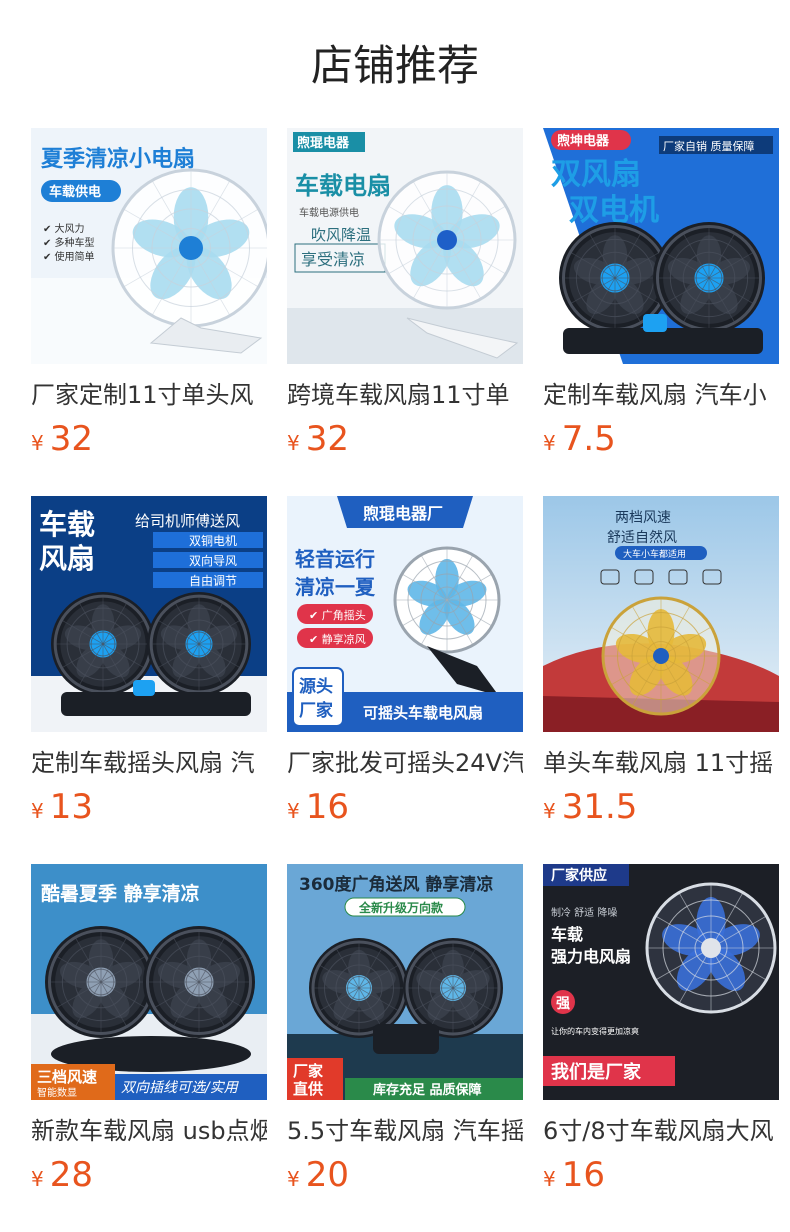 This screenshot has width=790, height=1232. Describe the element at coordinates (316, 686) in the screenshot. I see `svg-text: 源头` at that location.